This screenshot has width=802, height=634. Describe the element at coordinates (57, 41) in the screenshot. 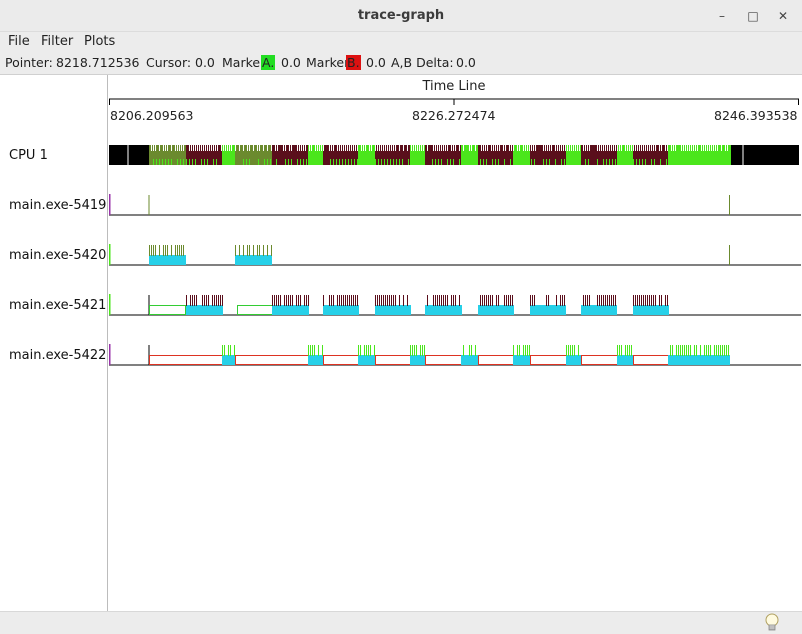

I see `menu-filter: Filter` at that location.